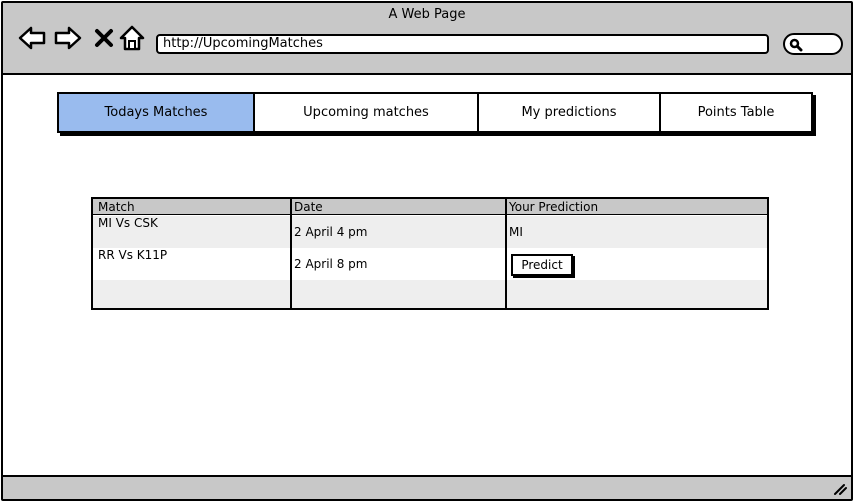  I want to click on forward-arrow-icon, so click(68, 38).